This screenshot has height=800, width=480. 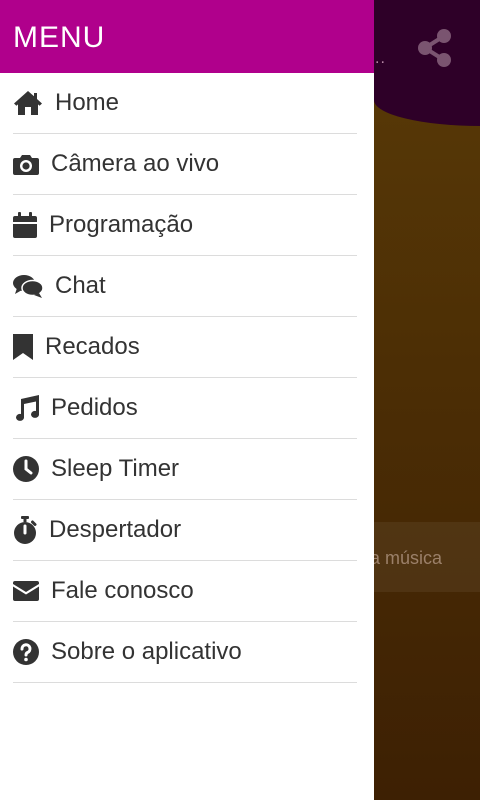 What do you see at coordinates (187, 36) in the screenshot?
I see `drawer-header: MENU` at bounding box center [187, 36].